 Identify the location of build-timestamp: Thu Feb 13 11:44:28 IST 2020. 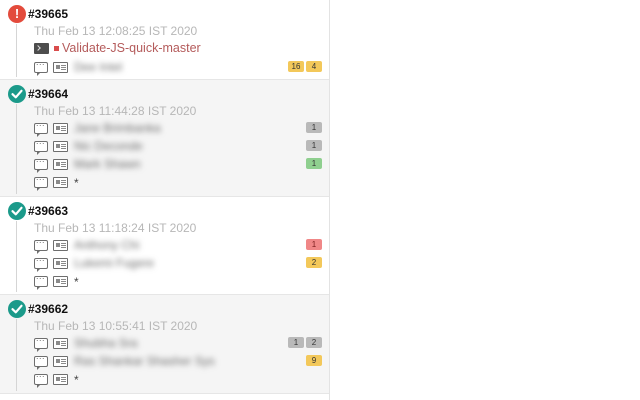
(115, 111).